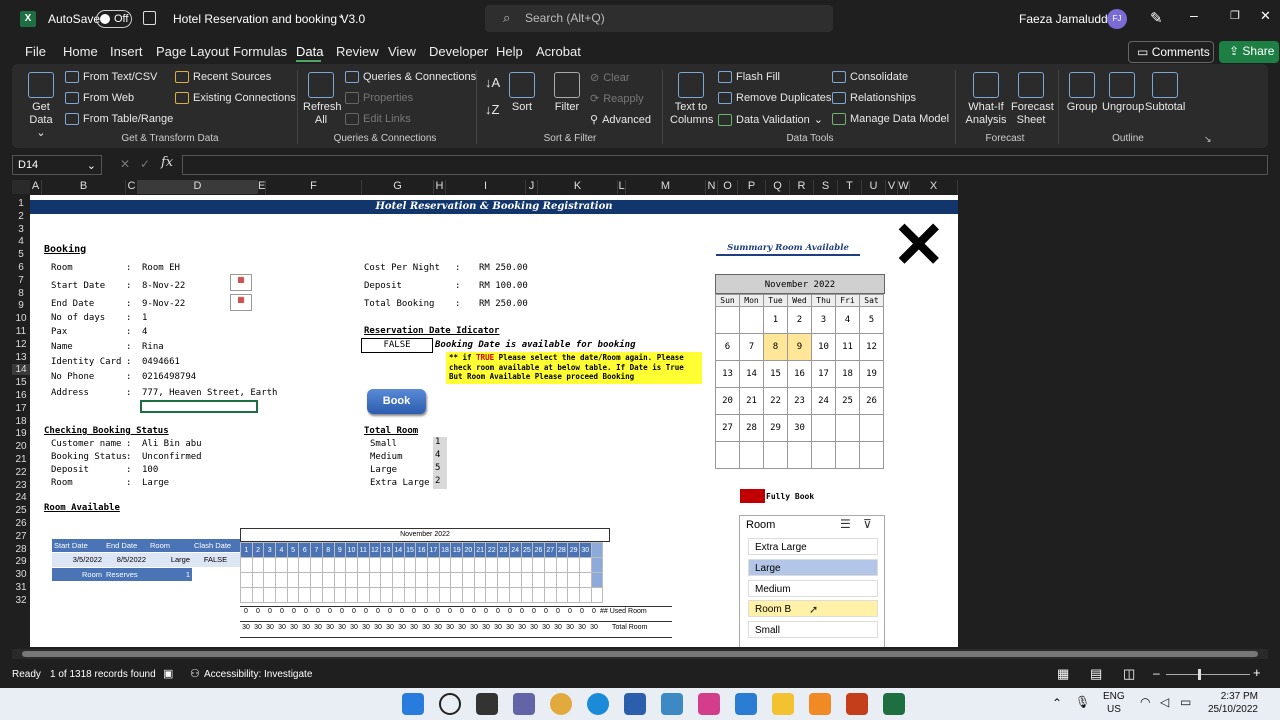 This screenshot has width=1280, height=720. I want to click on calendar-day: 21, so click(751, 401).